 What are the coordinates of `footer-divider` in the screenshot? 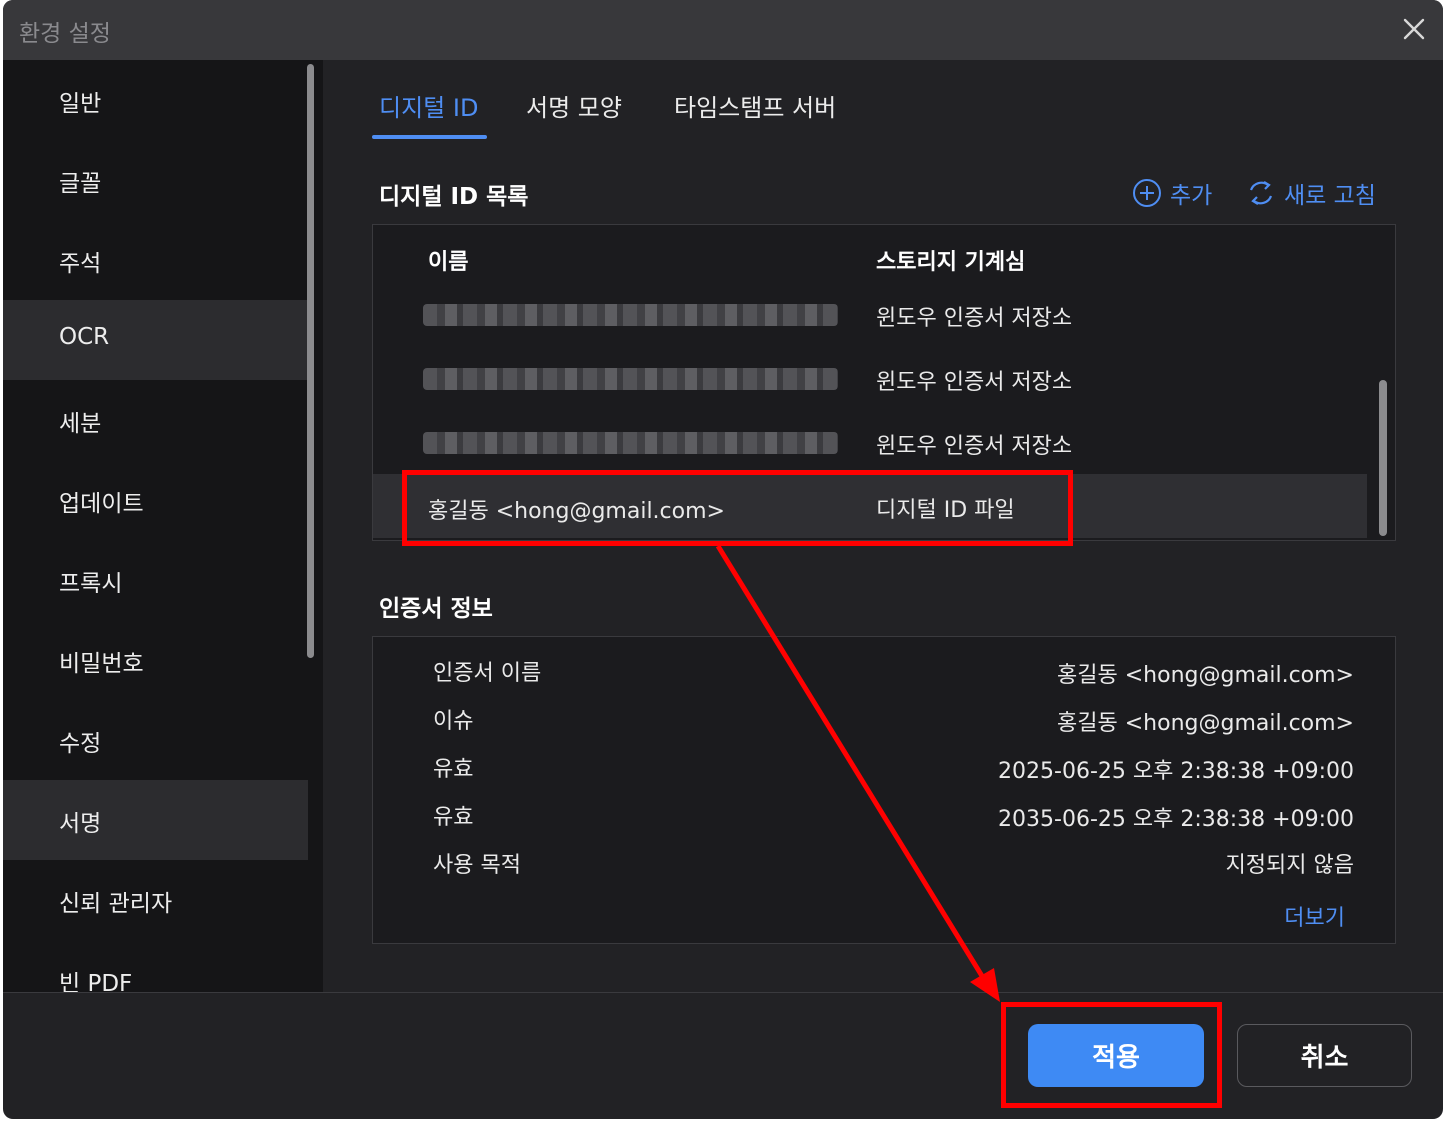 It's located at (723, 992).